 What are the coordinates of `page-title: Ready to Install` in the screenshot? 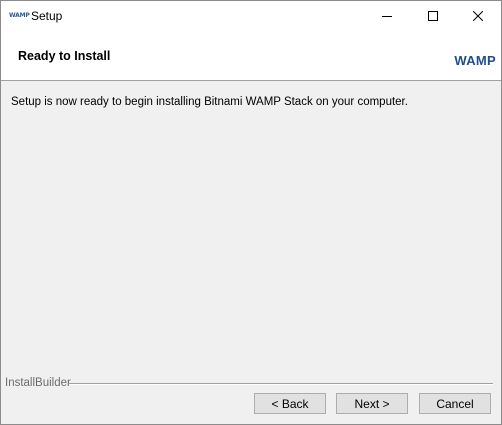 It's located at (64, 56).